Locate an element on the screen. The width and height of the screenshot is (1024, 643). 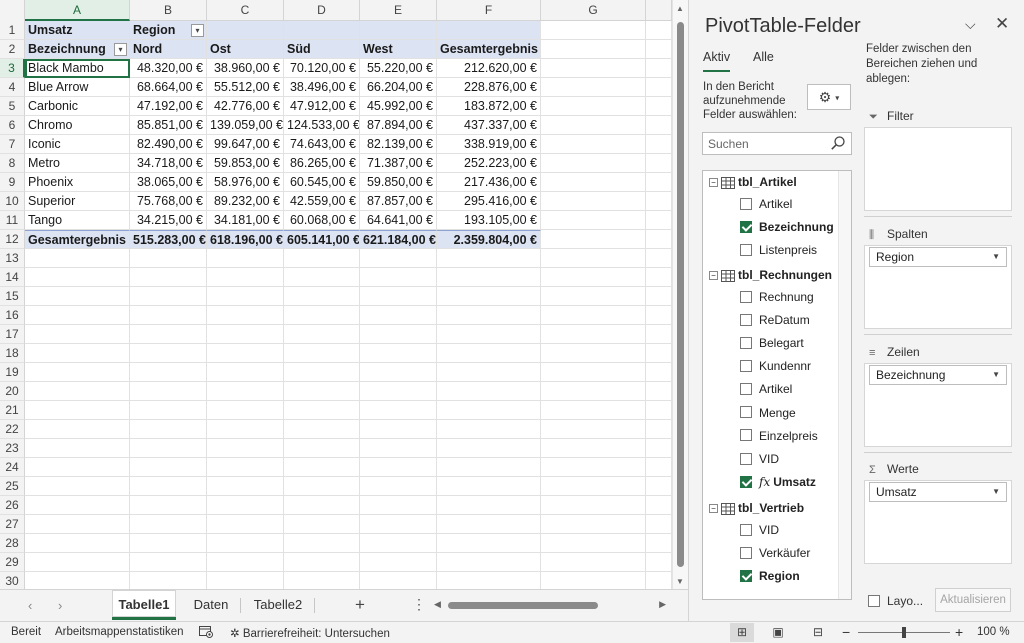
pivot-value-cell: 55.220,00 € is located at coordinates (398, 68).